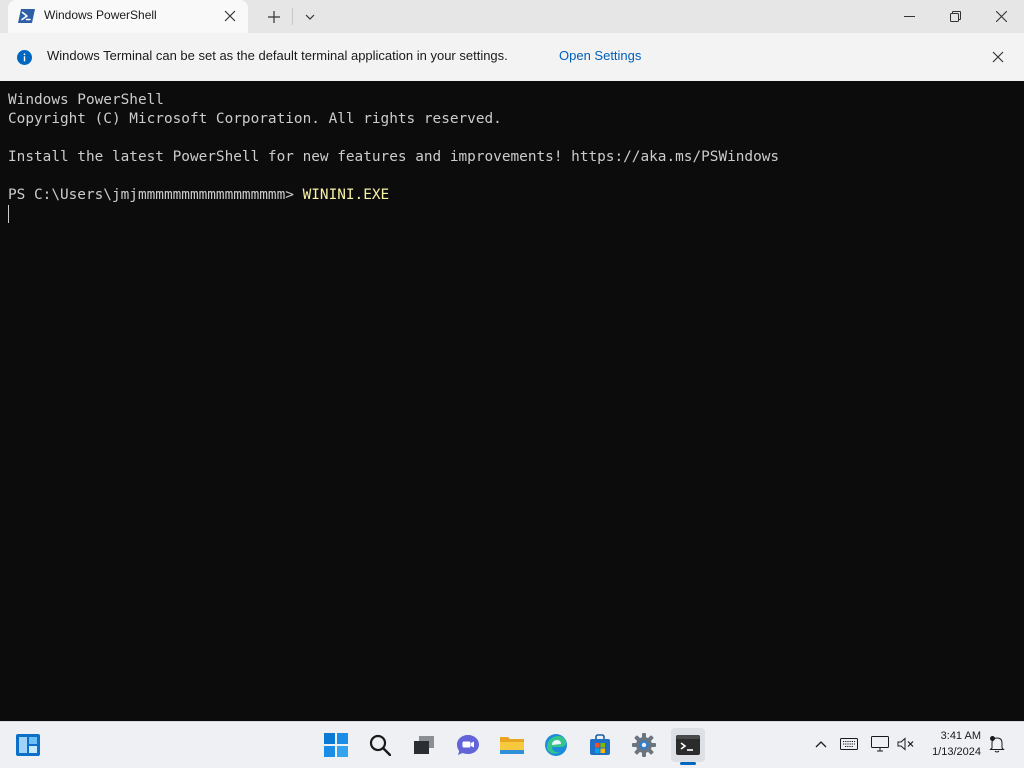 The height and width of the screenshot is (768, 1024). What do you see at coordinates (230, 16) in the screenshot?
I see `tab-close-icon` at bounding box center [230, 16].